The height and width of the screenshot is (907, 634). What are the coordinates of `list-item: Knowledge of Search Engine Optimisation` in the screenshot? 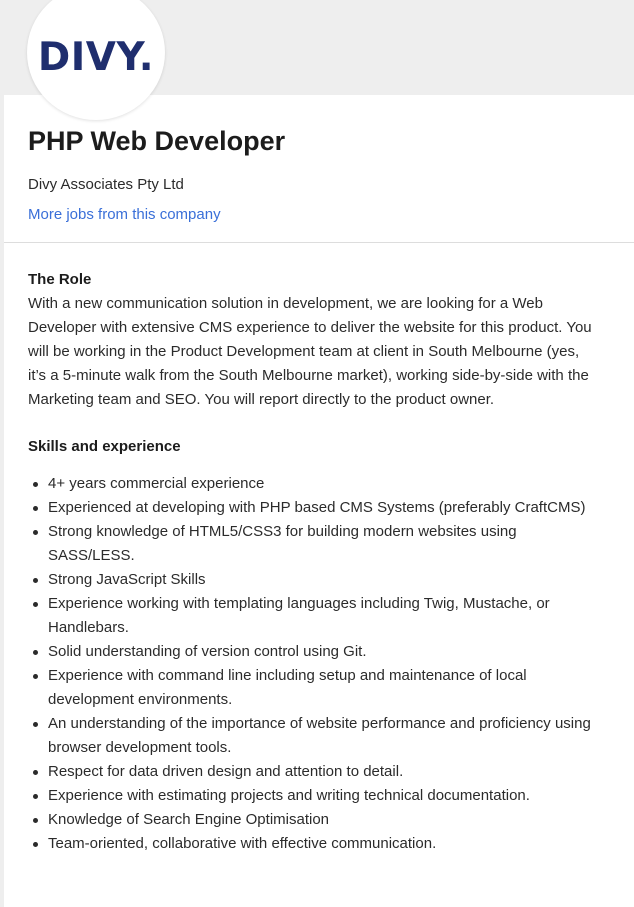 It's located at (315, 820).